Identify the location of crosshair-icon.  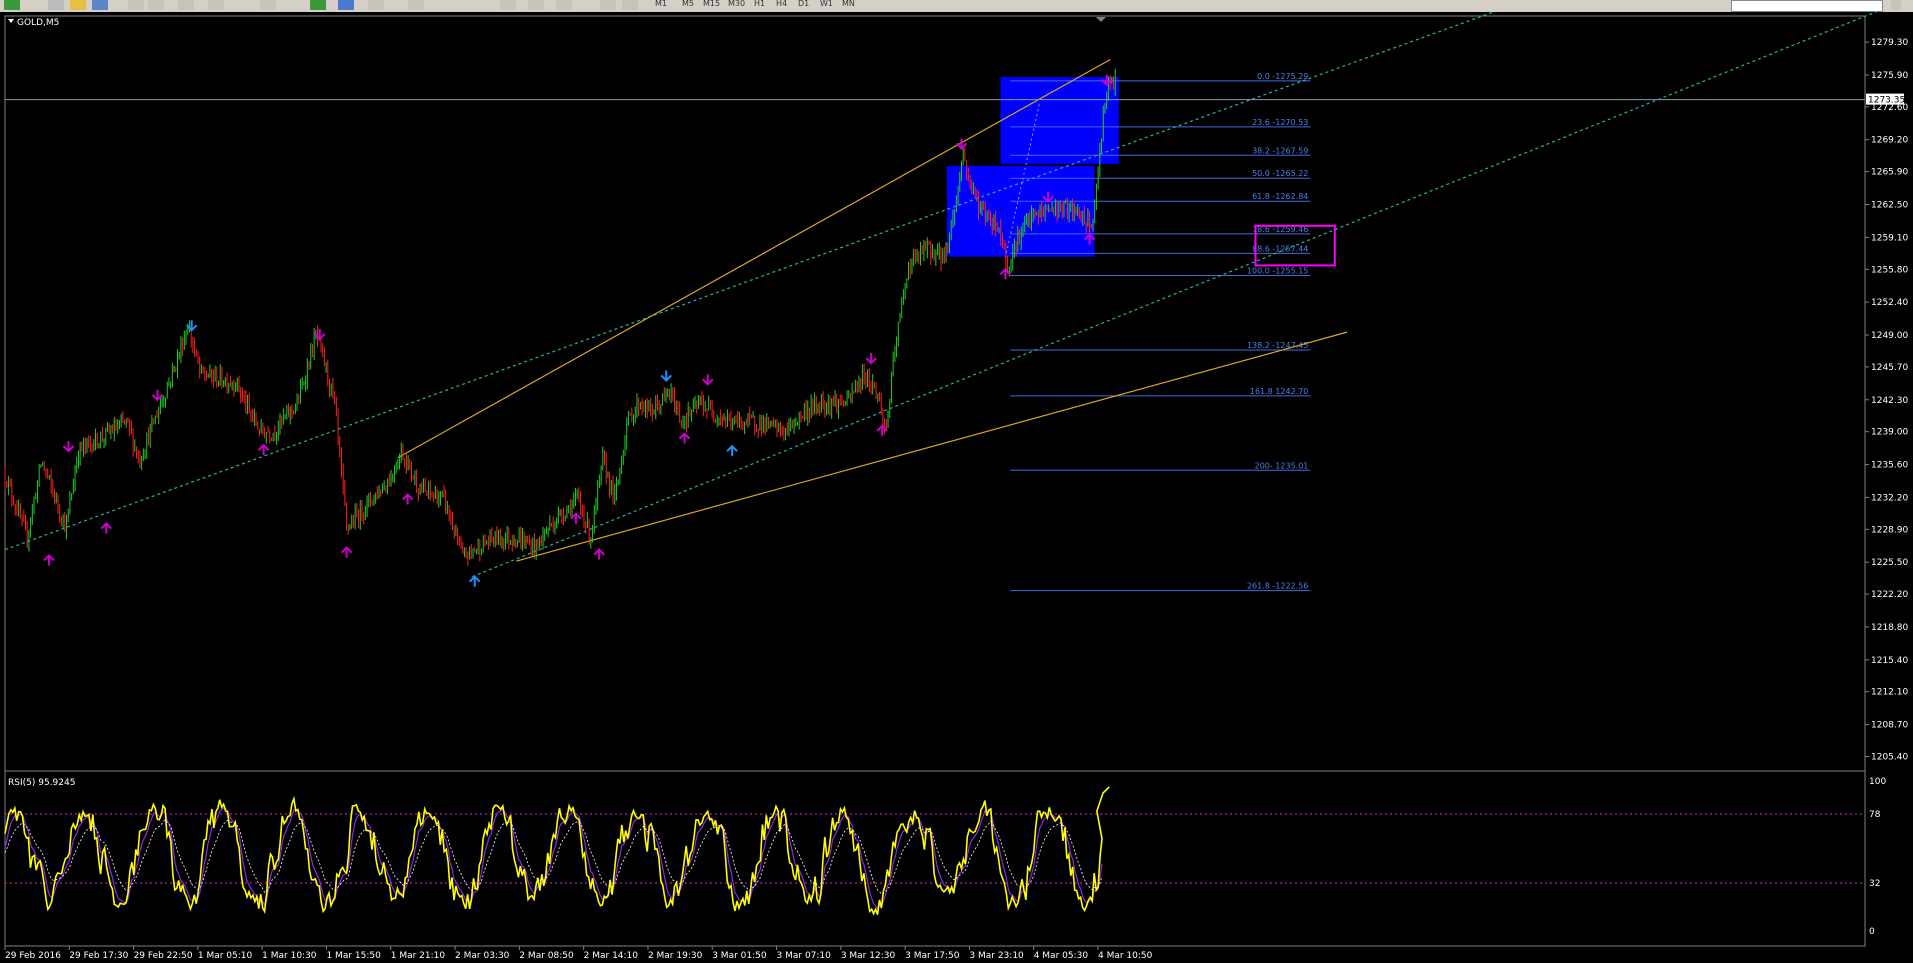
(56, 5).